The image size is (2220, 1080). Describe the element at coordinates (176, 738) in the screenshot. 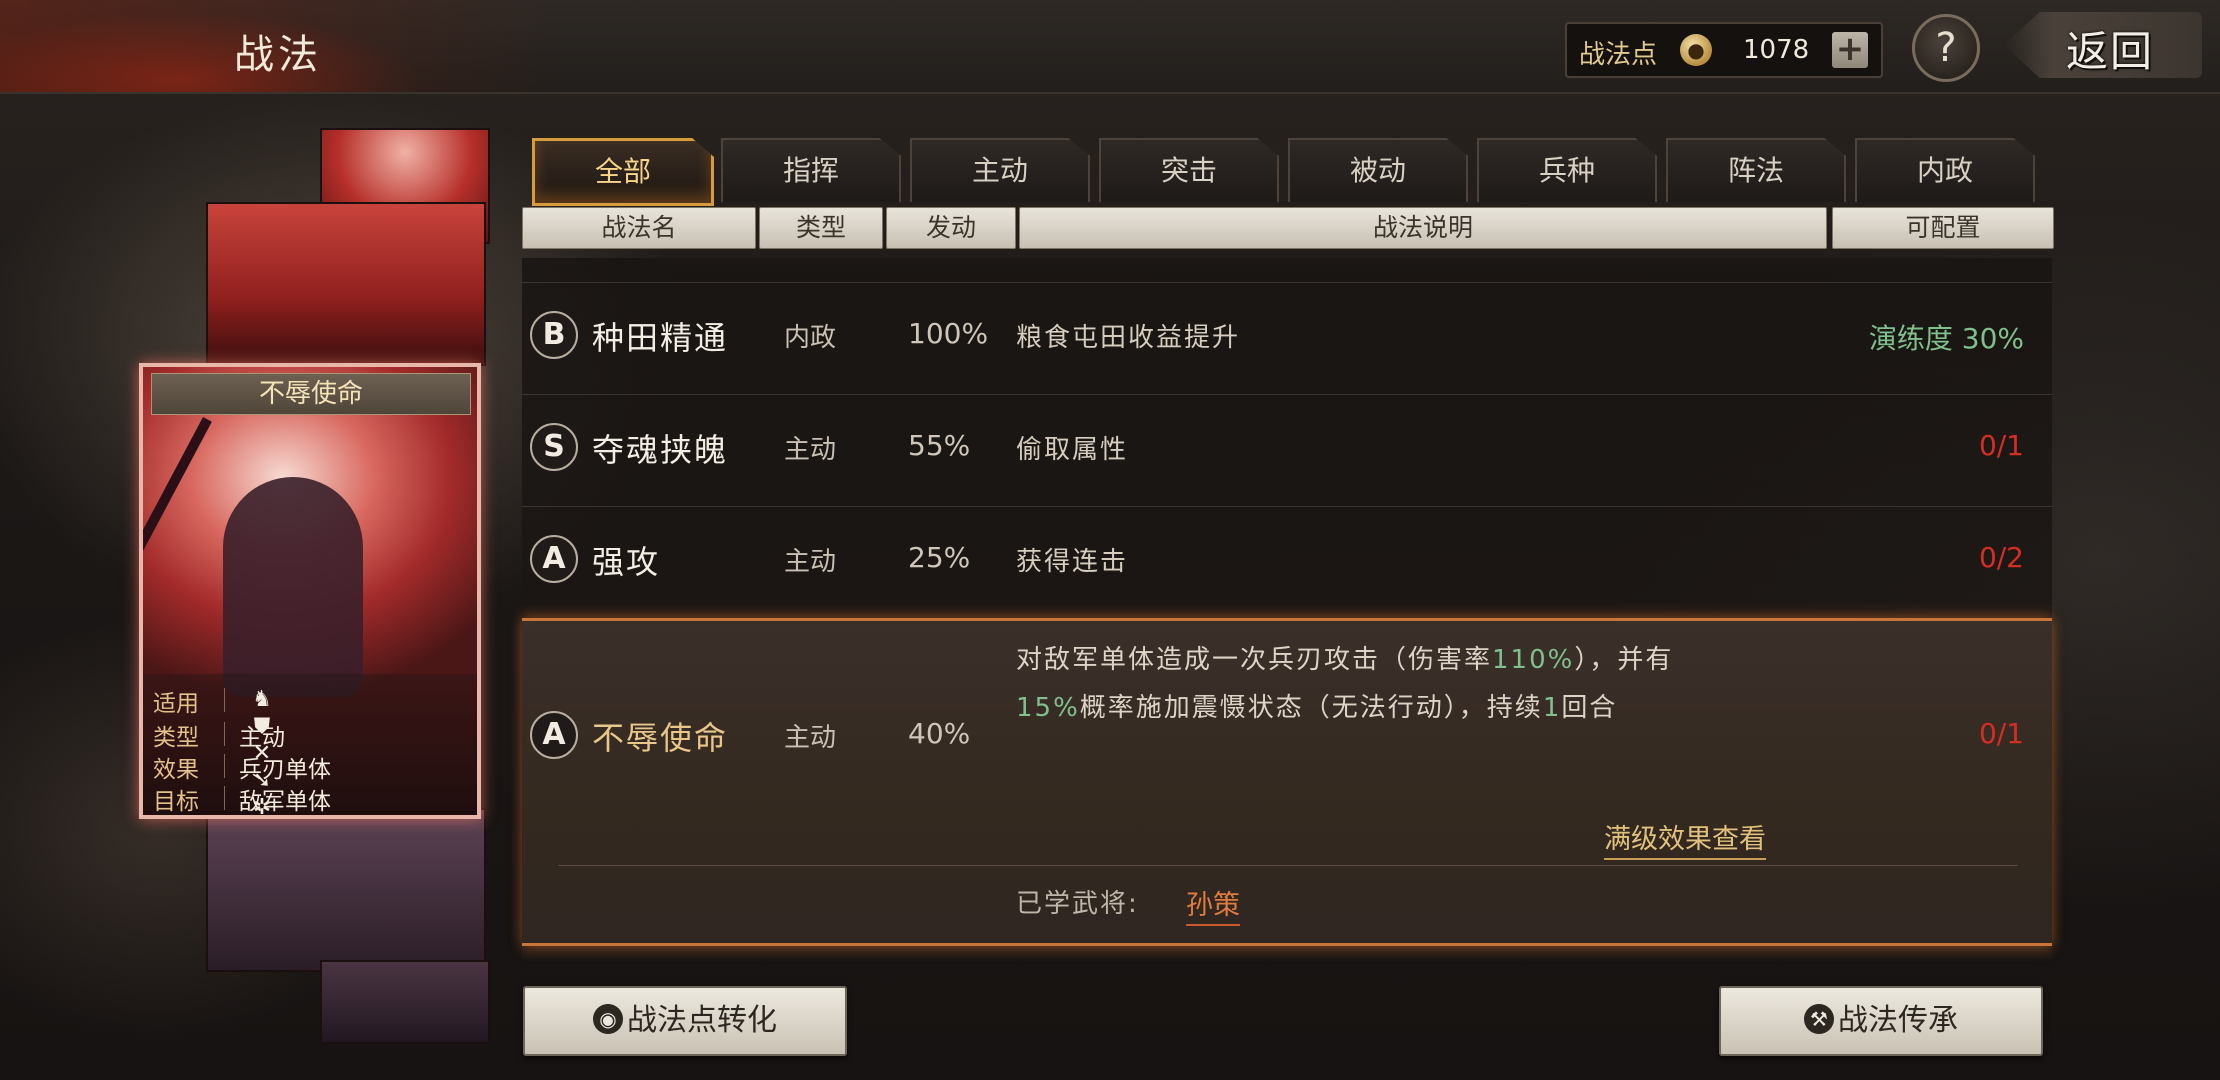

I see `card-type-label: 类型` at that location.